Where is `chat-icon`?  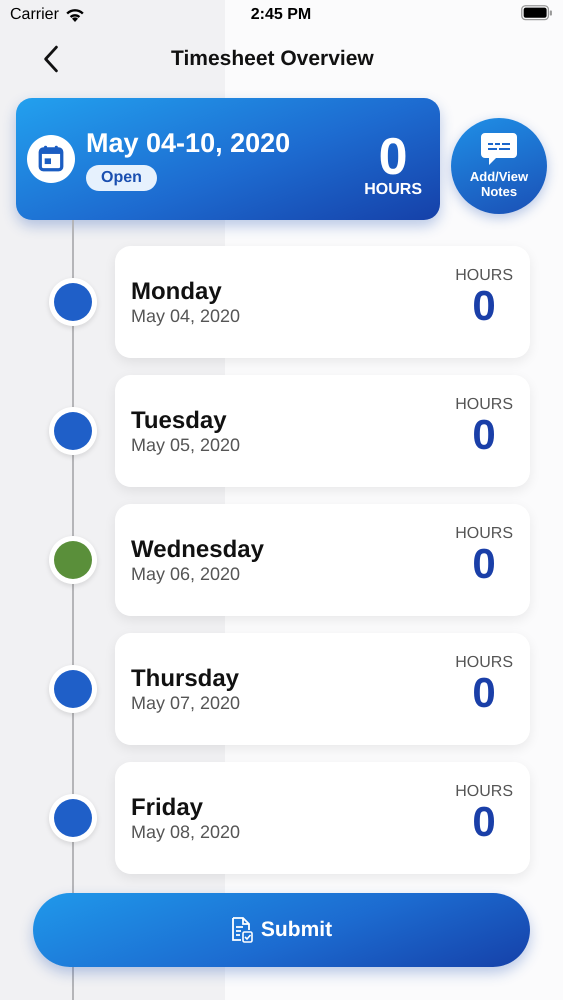 chat-icon is located at coordinates (499, 149).